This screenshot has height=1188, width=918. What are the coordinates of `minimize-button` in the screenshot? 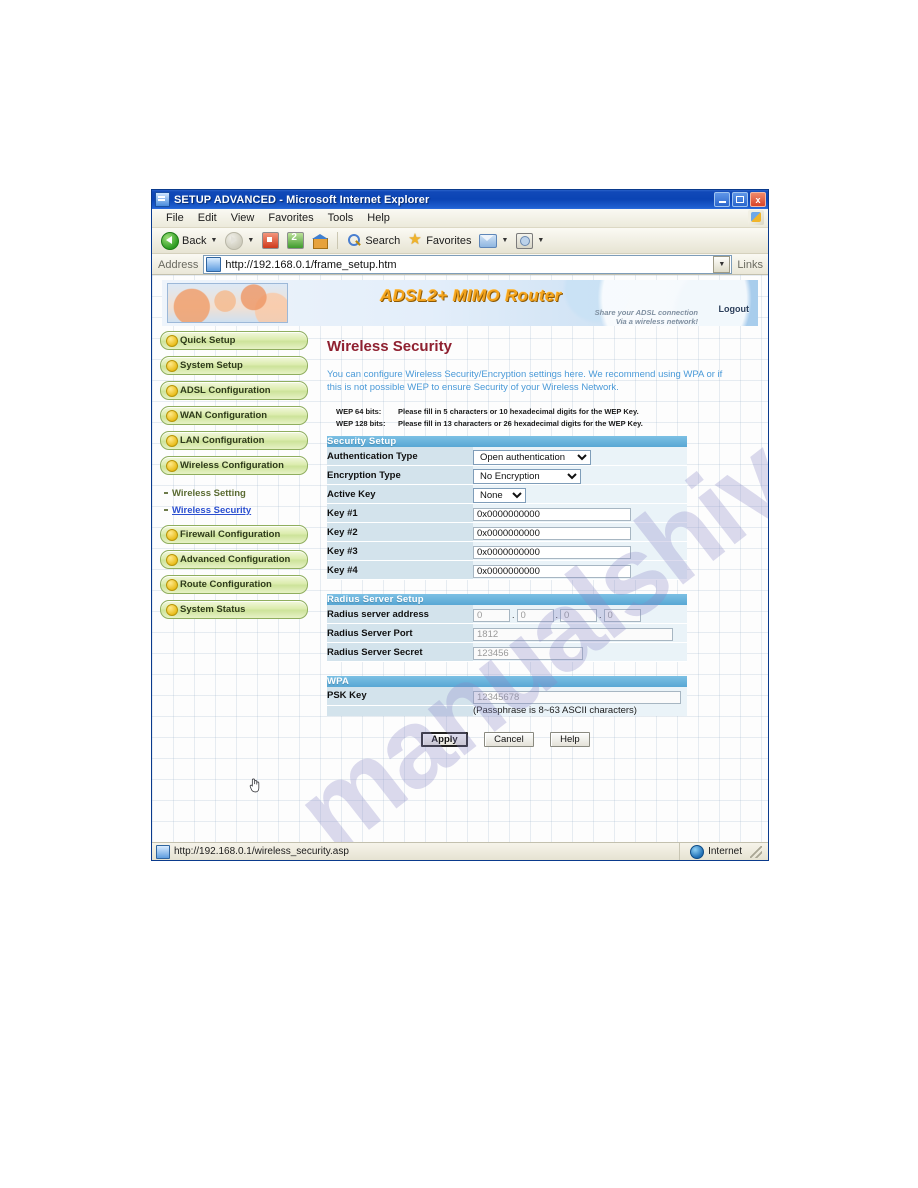 It's located at (722, 199).